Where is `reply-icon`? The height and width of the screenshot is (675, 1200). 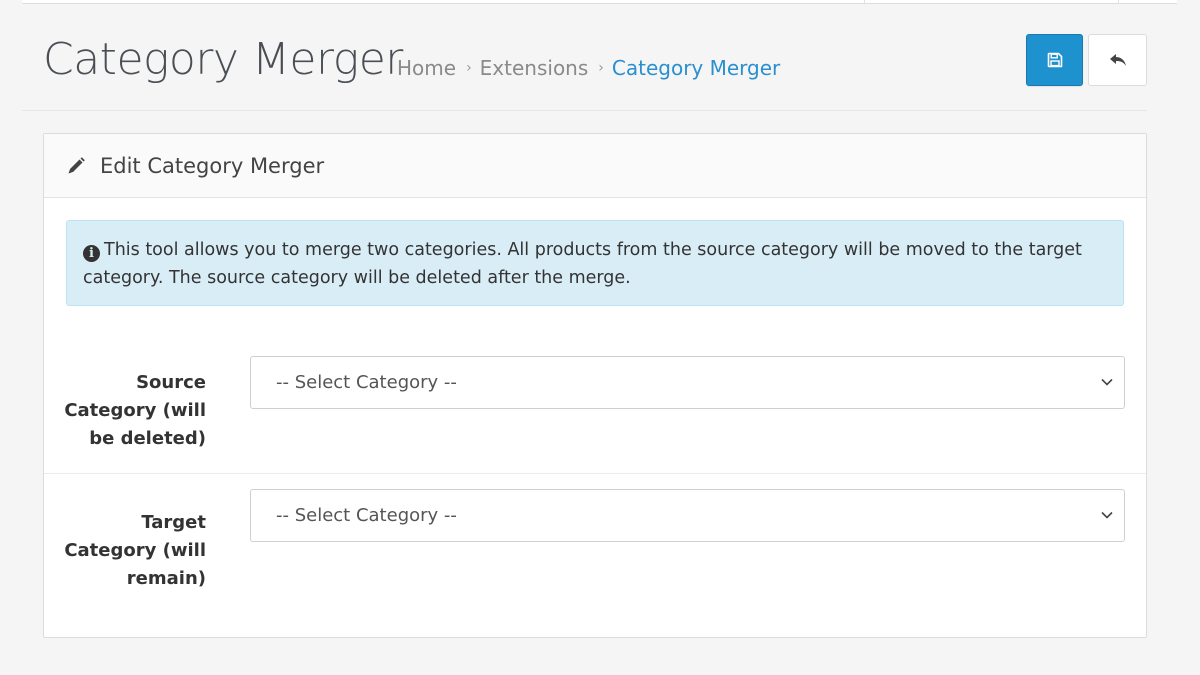
reply-icon is located at coordinates (1117, 60).